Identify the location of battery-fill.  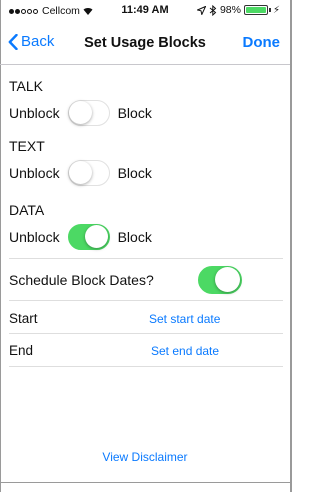
(255, 10).